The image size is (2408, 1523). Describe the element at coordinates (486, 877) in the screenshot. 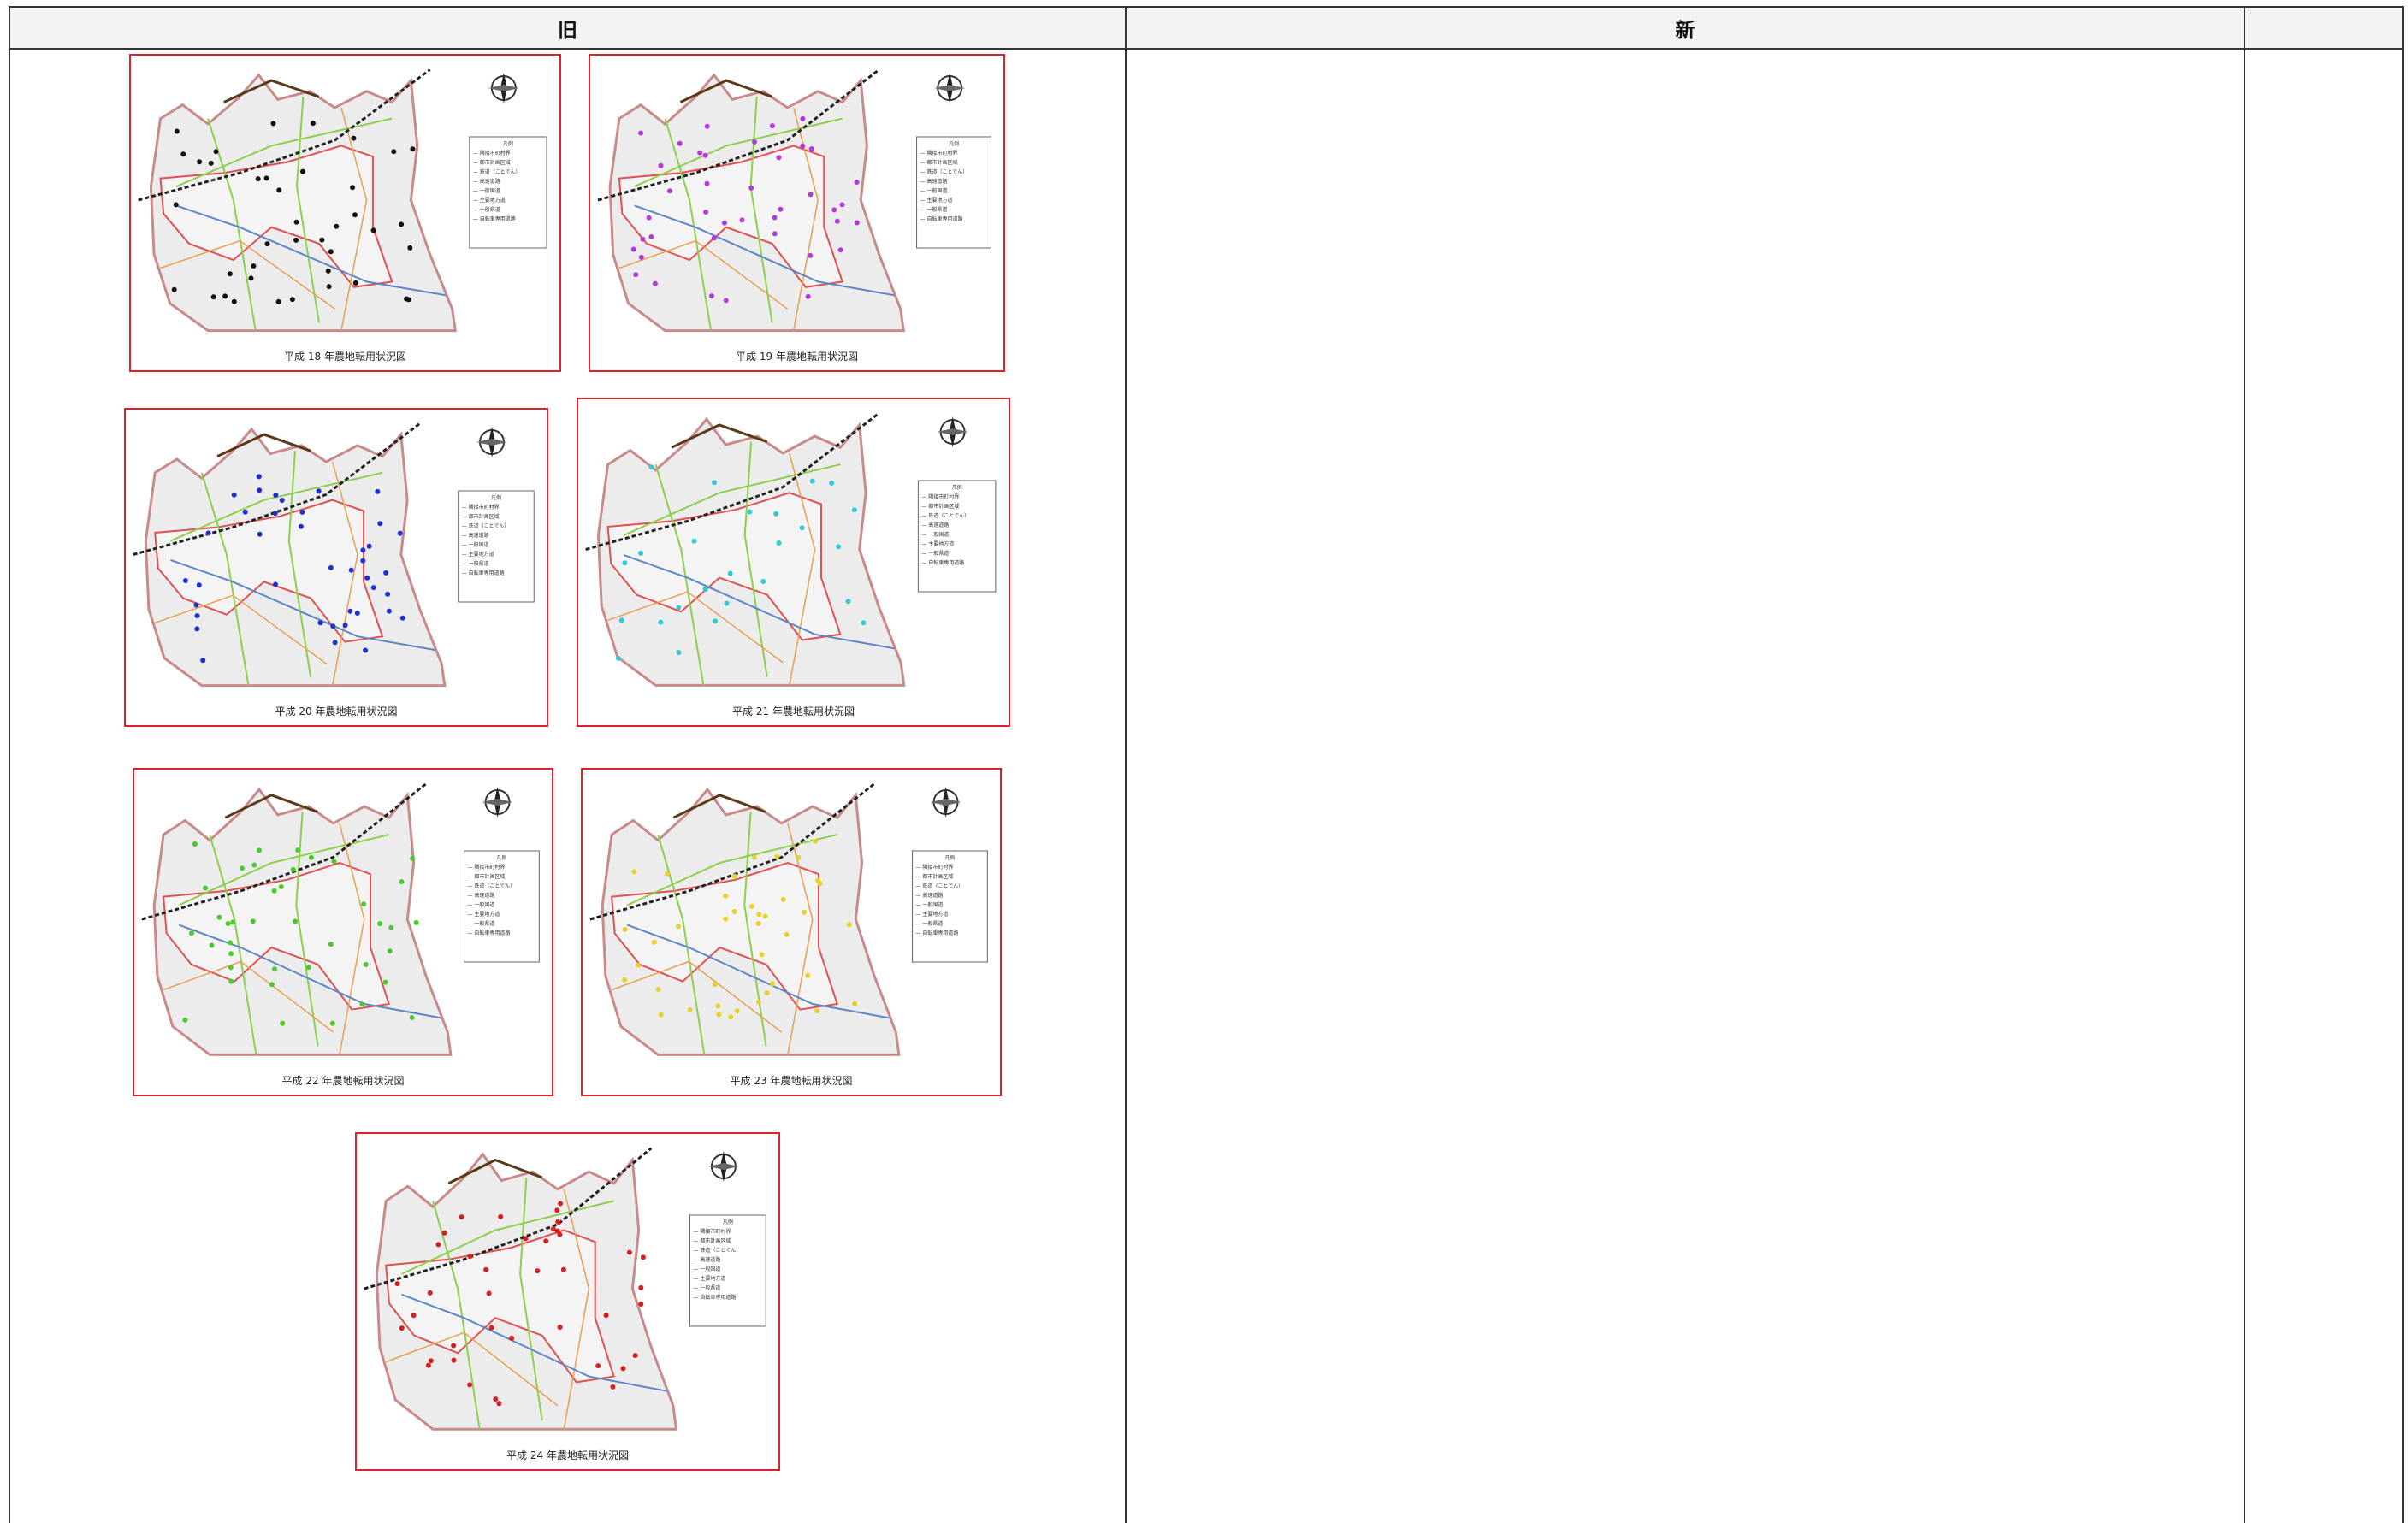

I see `legend-item: — 都市計画区域` at that location.